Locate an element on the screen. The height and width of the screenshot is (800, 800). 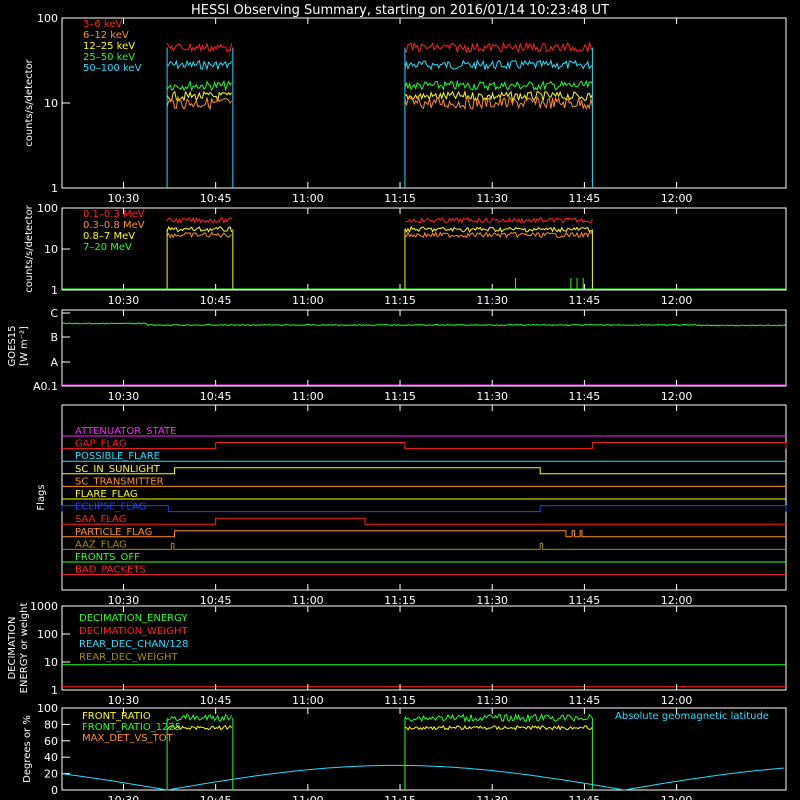
flag-label: FRONTS_OFF is located at coordinates (107, 557).